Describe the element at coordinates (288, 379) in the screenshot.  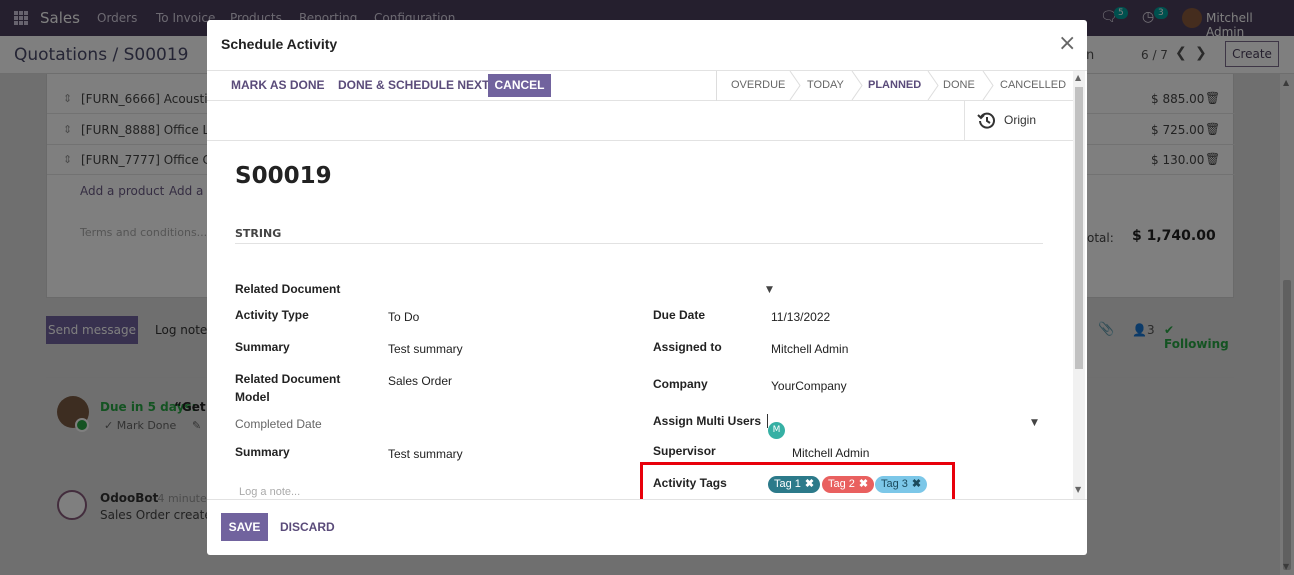
I see `related-model-label: Related Document` at that location.